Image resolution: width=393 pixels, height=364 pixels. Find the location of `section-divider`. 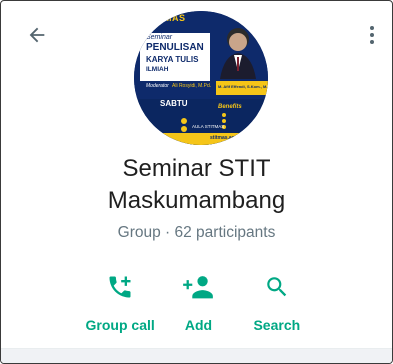

section-divider is located at coordinates (196, 355).